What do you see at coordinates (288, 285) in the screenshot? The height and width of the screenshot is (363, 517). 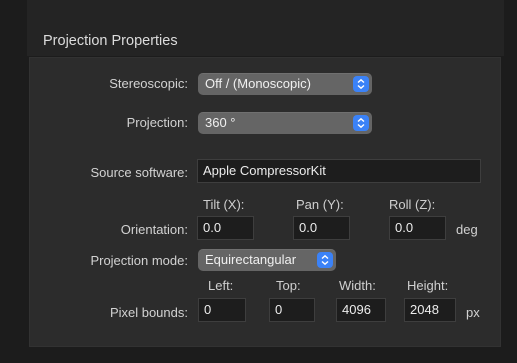 I see `top-label: Top:` at bounding box center [288, 285].